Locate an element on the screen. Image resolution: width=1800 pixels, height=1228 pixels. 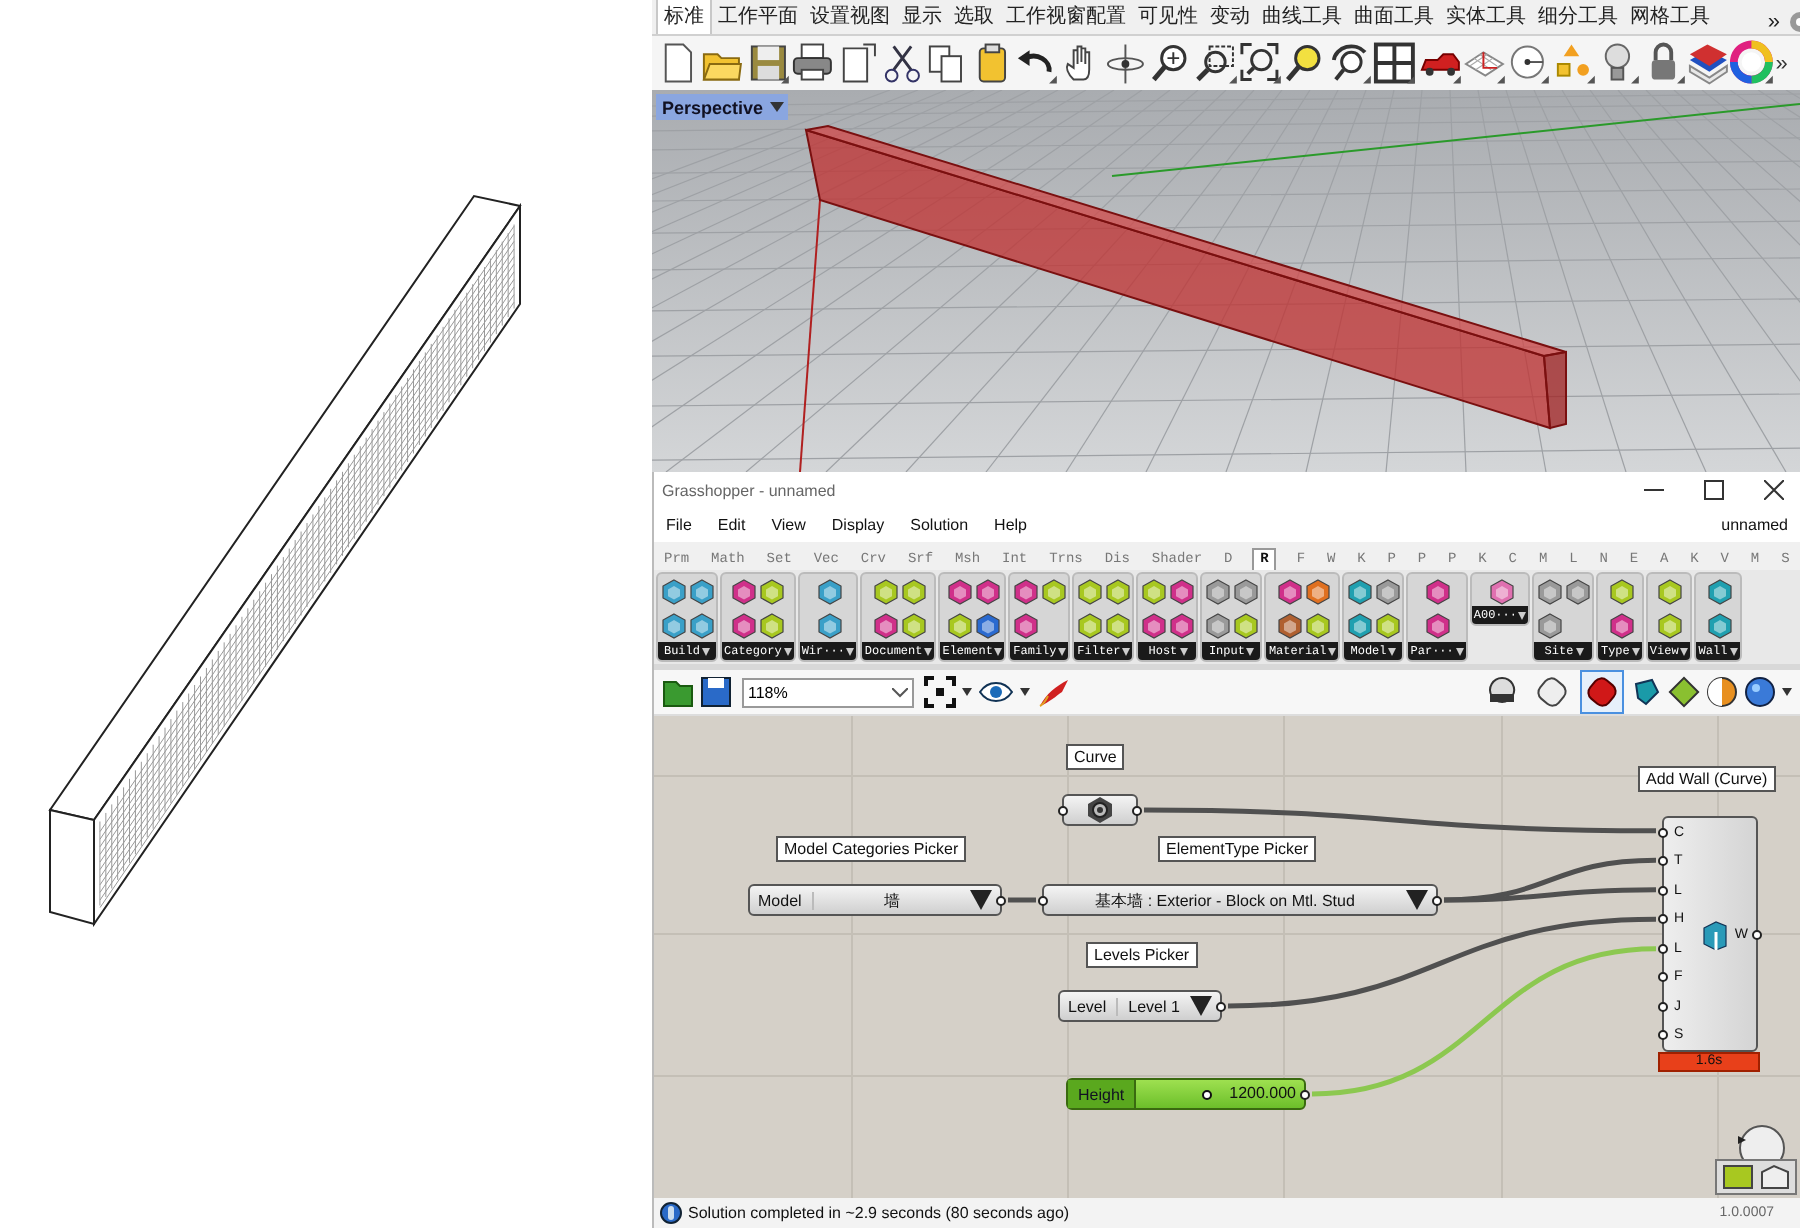
grid-icon is located at coordinates (1395, 63).